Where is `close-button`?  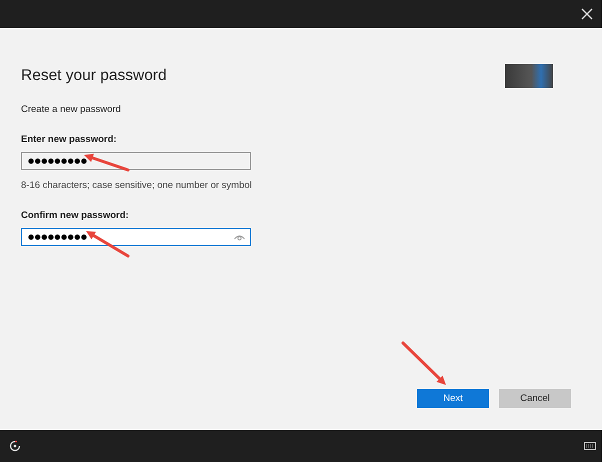
close-button is located at coordinates (587, 14).